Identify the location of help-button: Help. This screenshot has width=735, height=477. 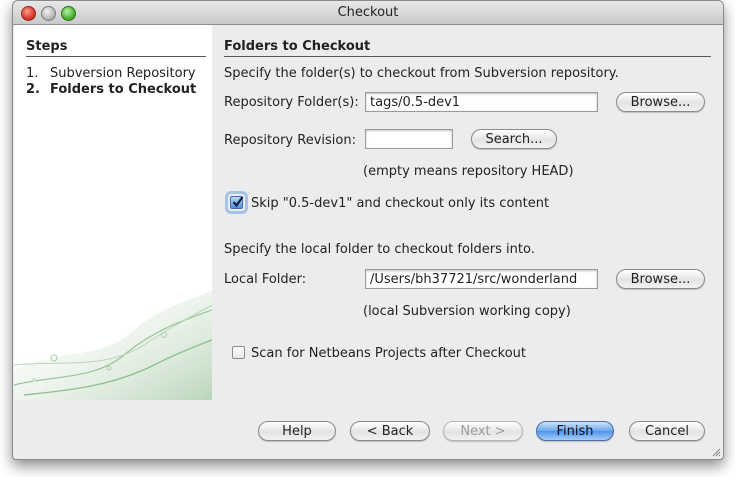
(297, 431).